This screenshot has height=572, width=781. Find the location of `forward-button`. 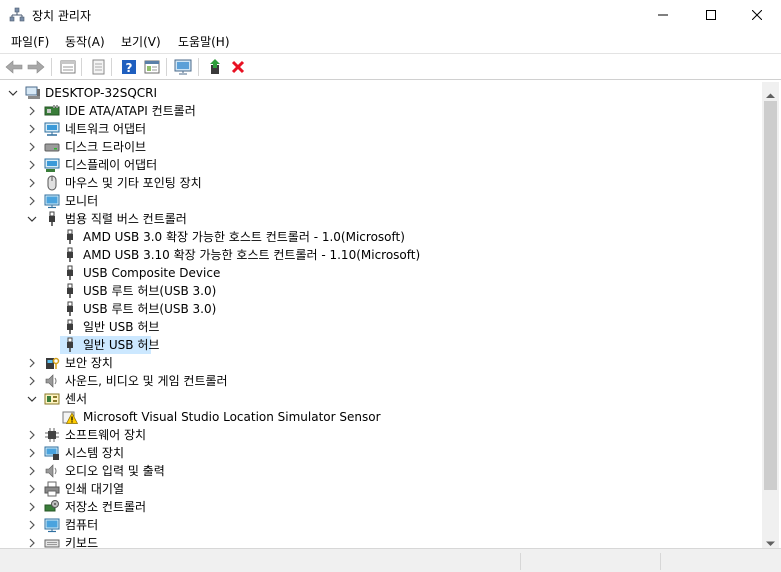

forward-button is located at coordinates (36, 67).